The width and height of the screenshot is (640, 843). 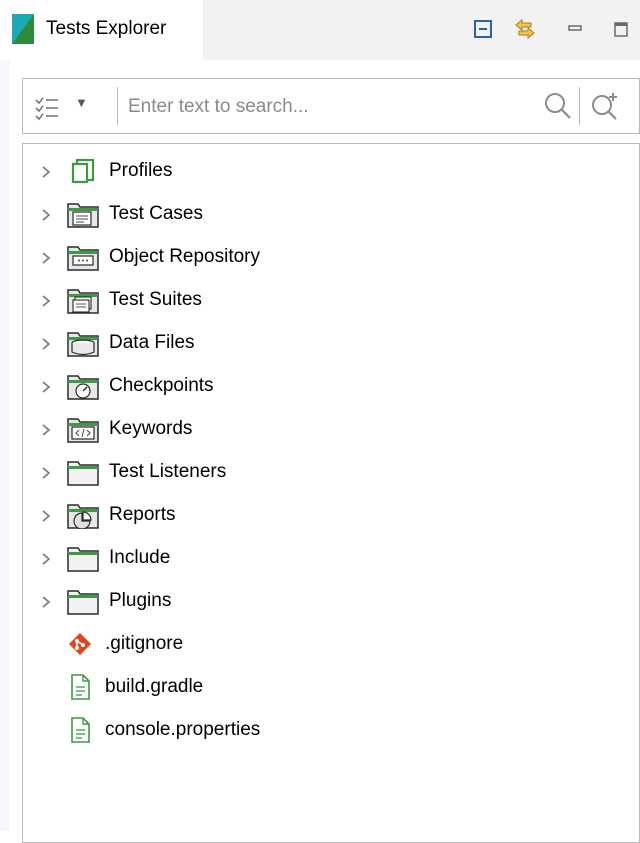 I want to click on tree-item-label: Keywords, so click(x=151, y=428).